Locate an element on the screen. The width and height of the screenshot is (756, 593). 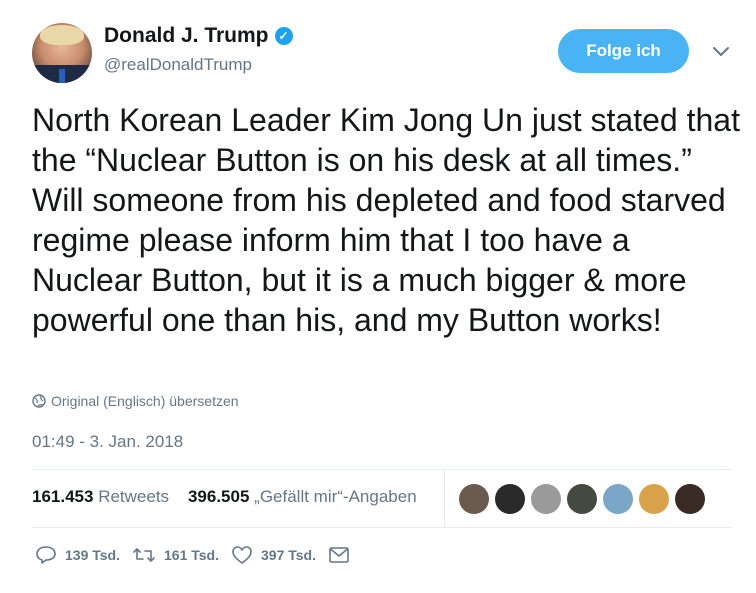
like-button: 397 Tsd. is located at coordinates (273, 555).